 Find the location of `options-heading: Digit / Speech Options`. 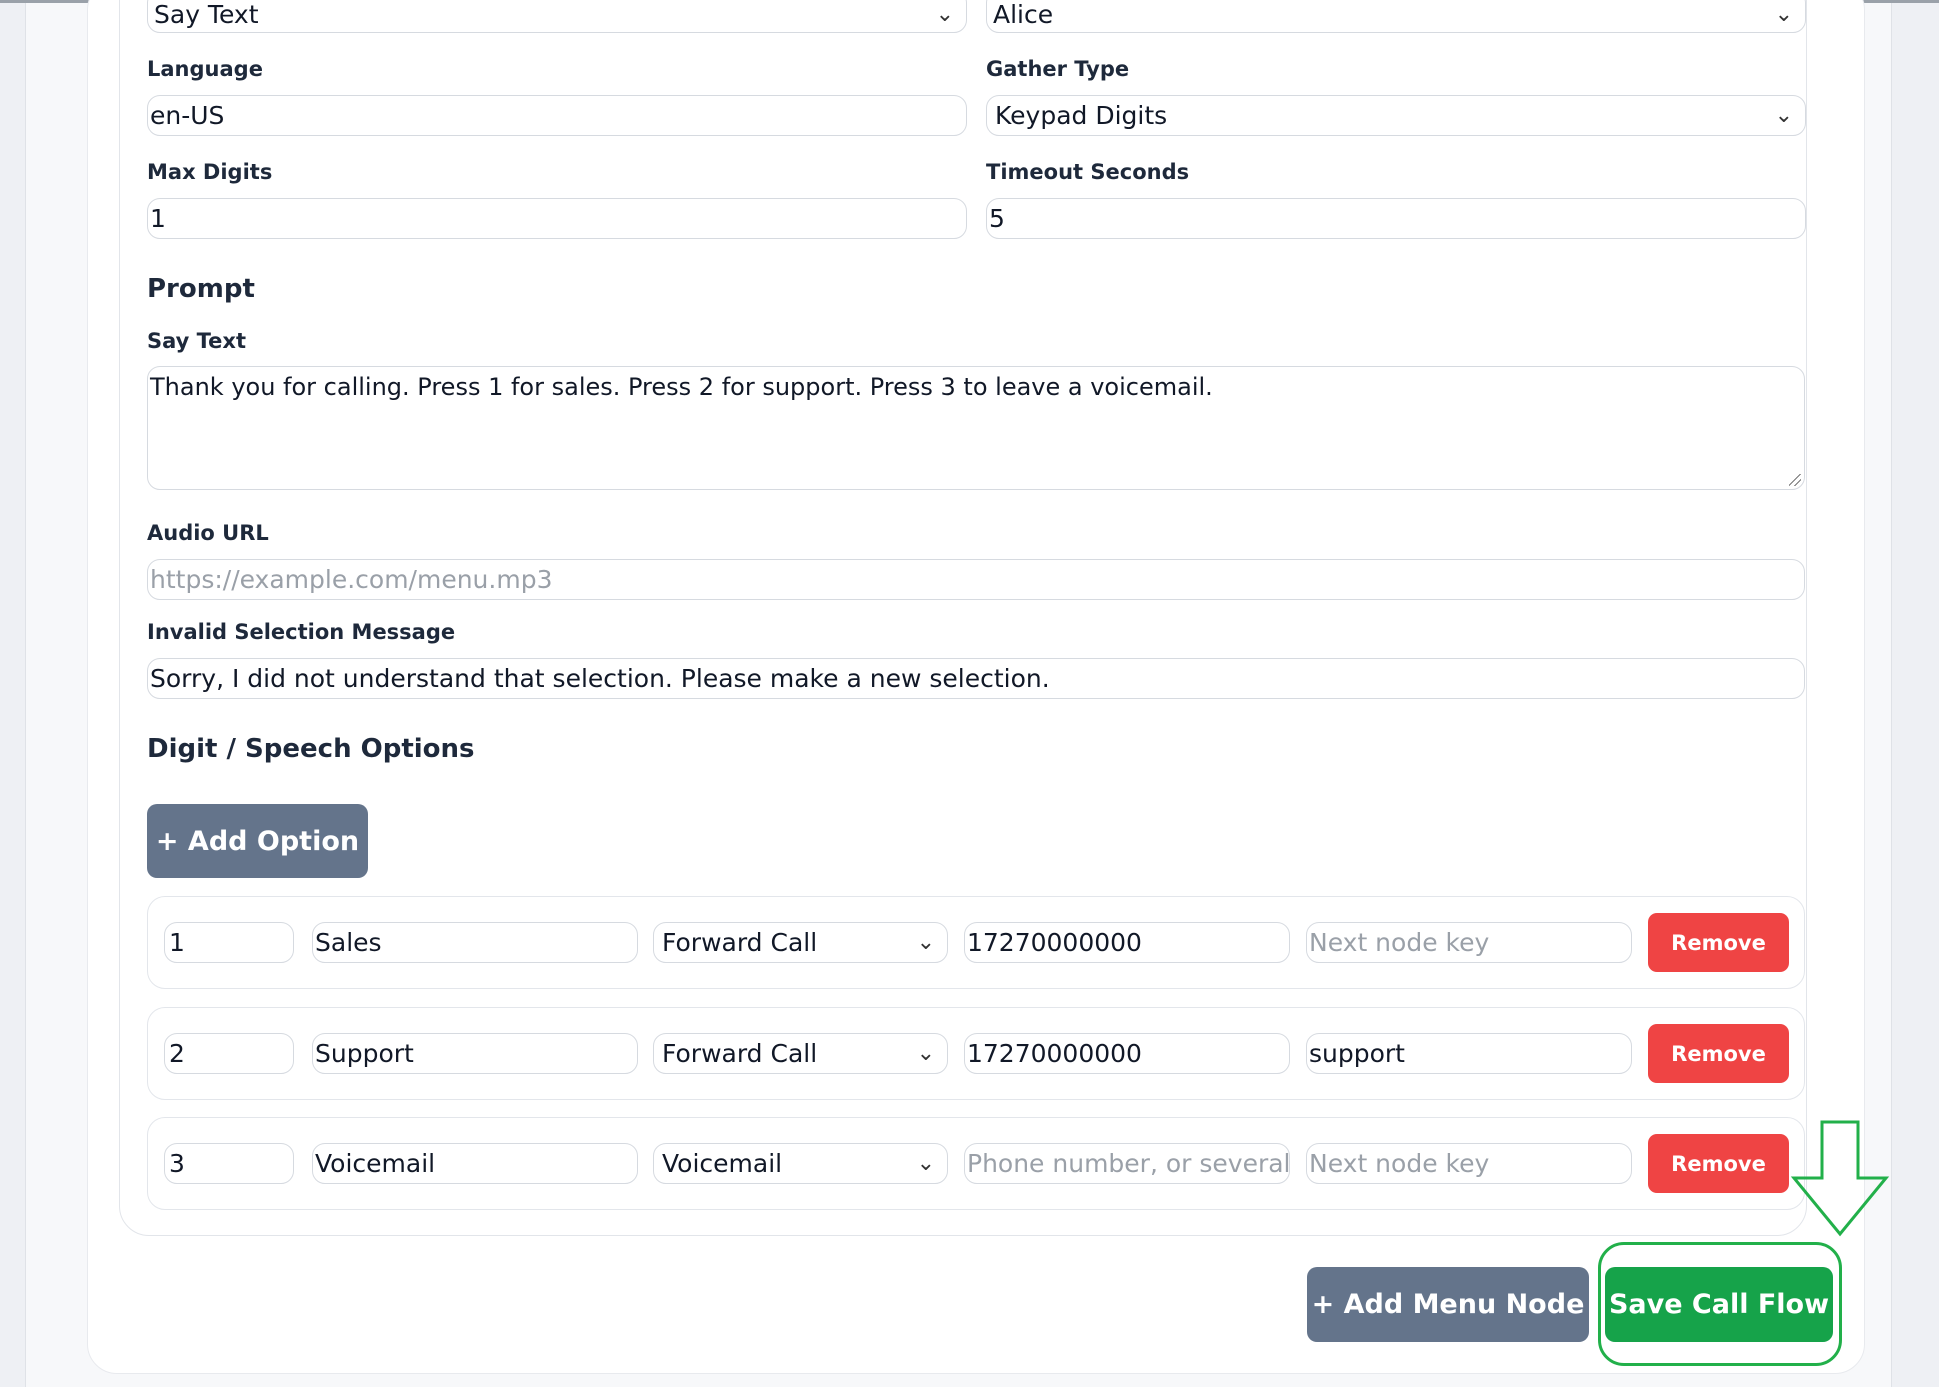

options-heading: Digit / Speech Options is located at coordinates (311, 749).